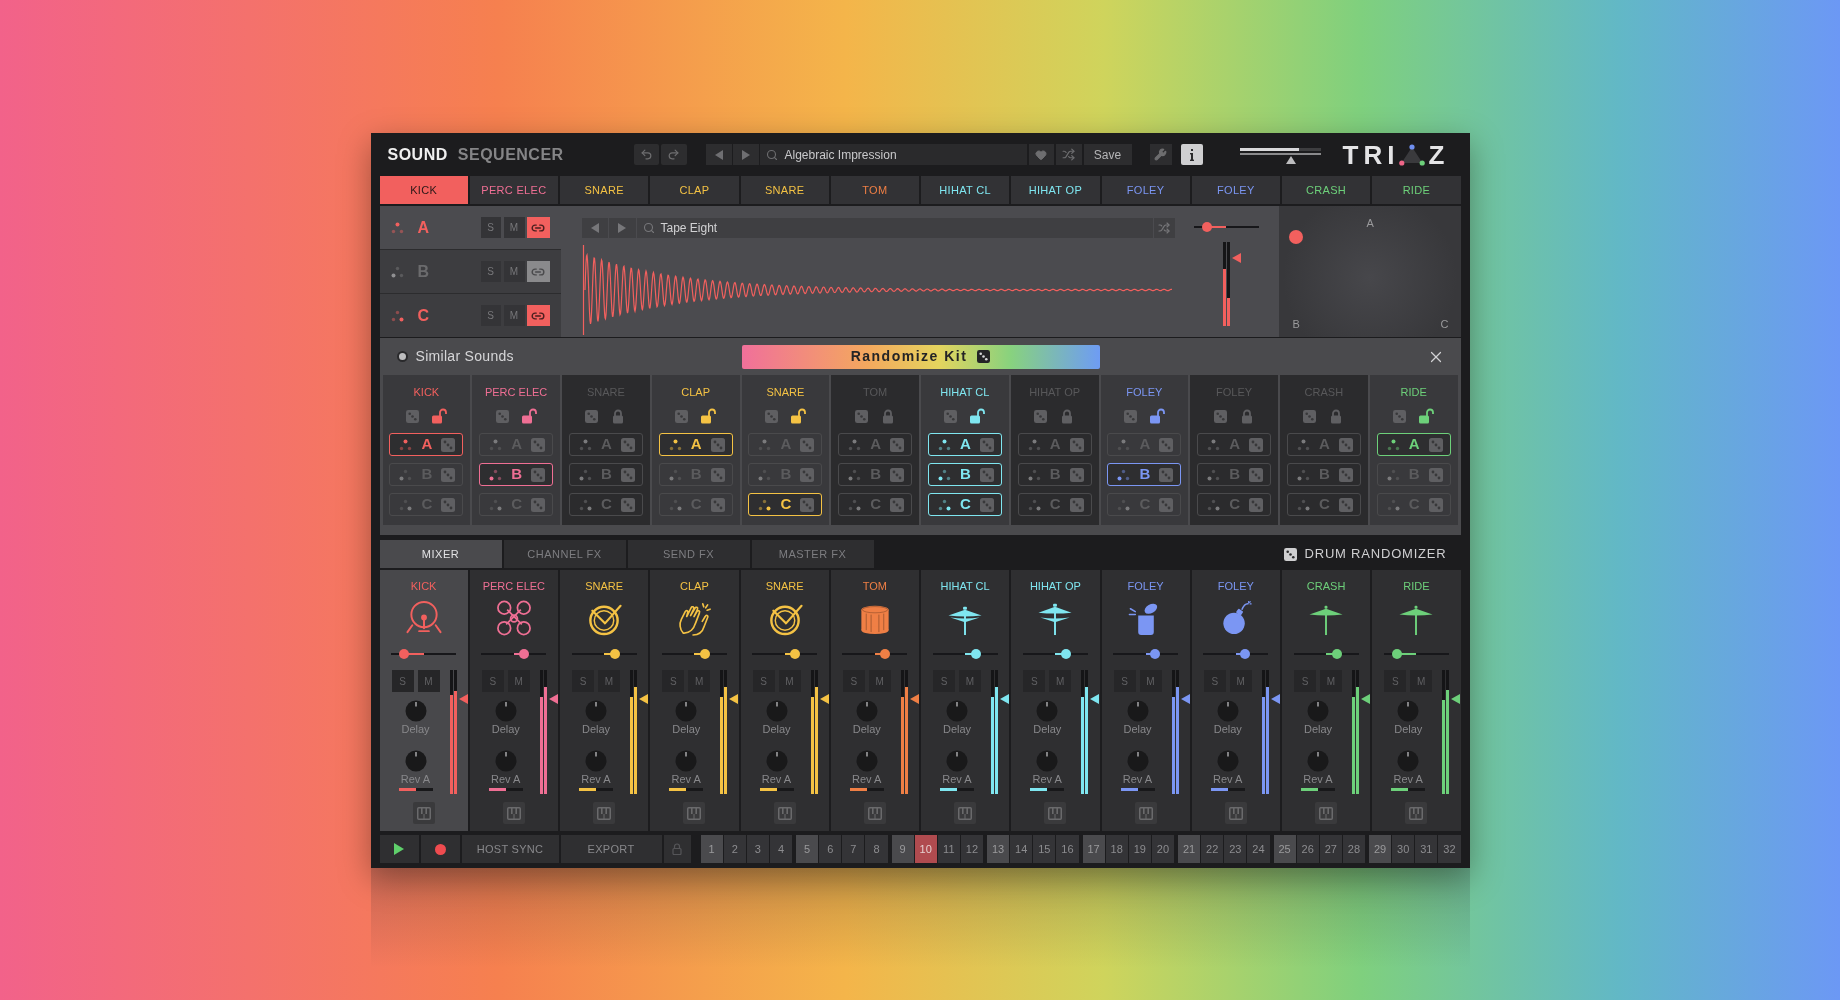 The height and width of the screenshot is (1000, 1840). I want to click on step-button: 6, so click(830, 849).